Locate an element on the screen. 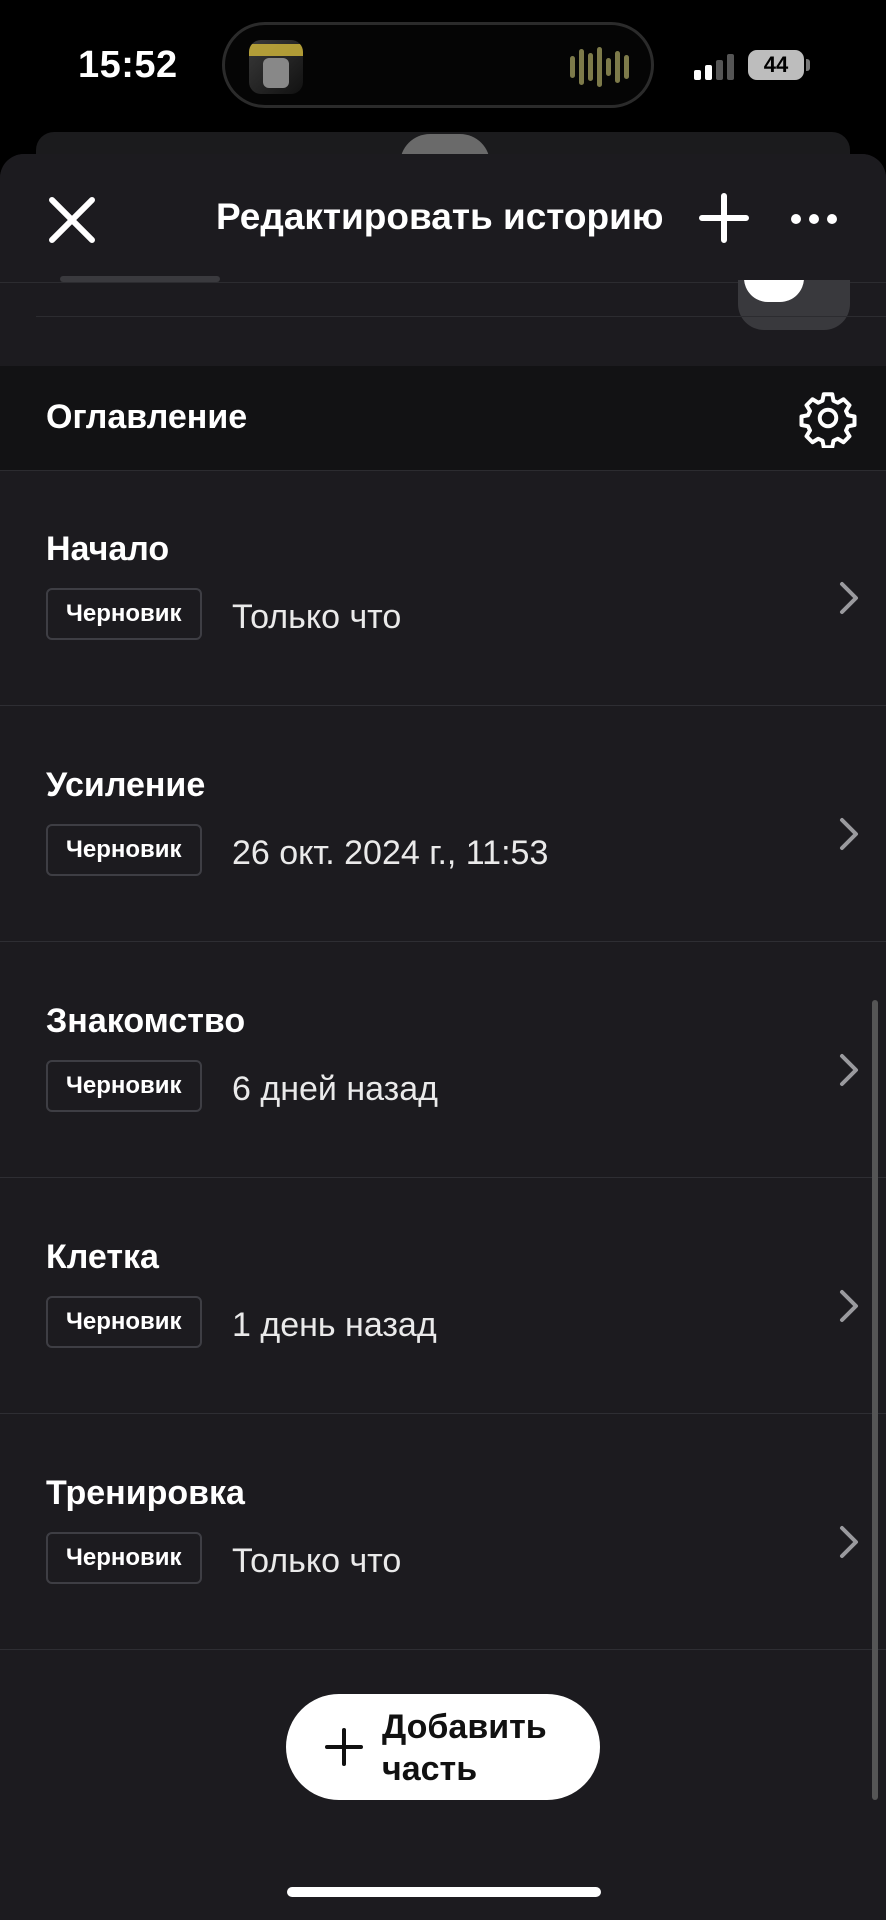  gear-icon is located at coordinates (828, 421).